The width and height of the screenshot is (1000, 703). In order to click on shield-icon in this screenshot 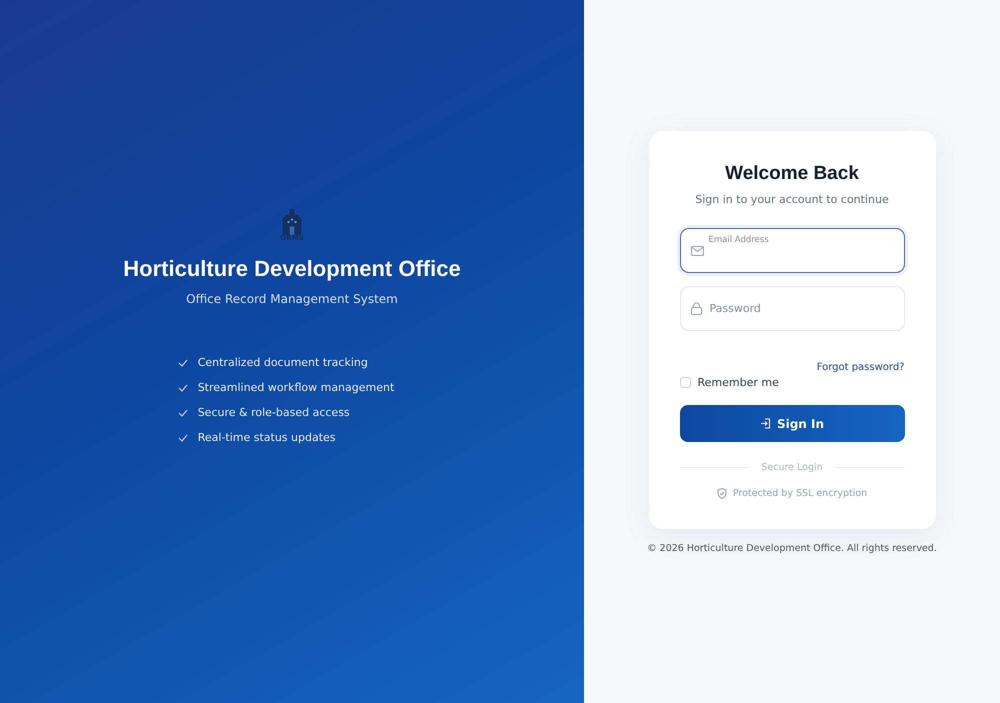, I will do `click(721, 493)`.